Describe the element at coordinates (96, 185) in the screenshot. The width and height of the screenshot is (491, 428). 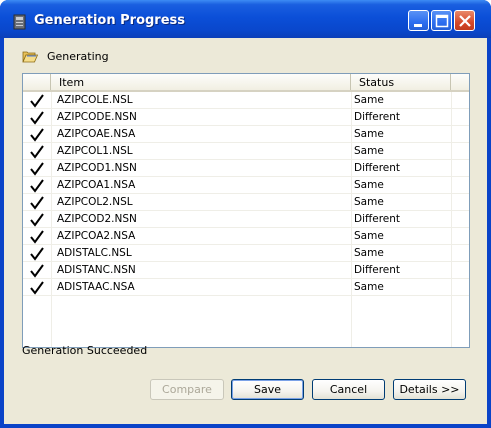
I see `row-item-name: AZIPCOA1.NSA` at that location.